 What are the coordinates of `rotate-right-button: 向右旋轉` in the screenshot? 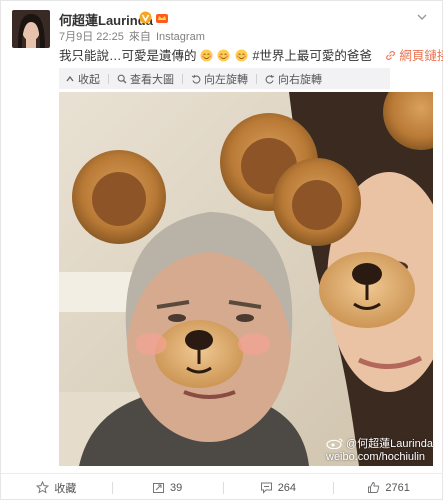 It's located at (293, 79).